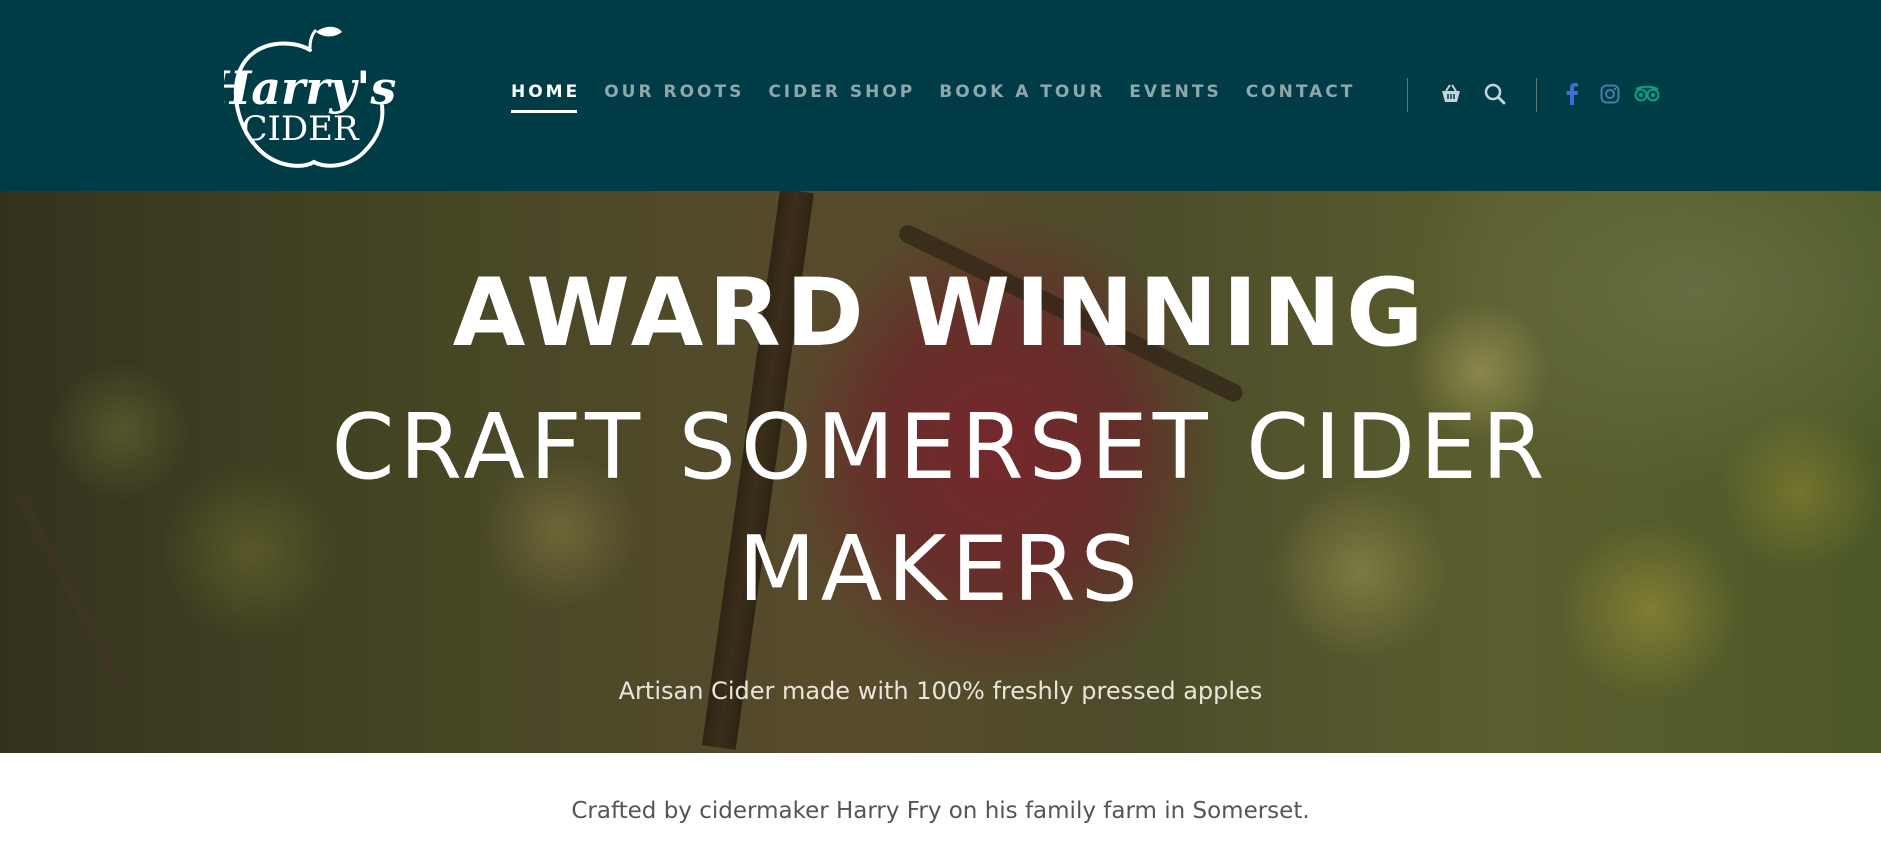 The width and height of the screenshot is (1881, 858). What do you see at coordinates (1407, 95) in the screenshot?
I see `header-divider` at bounding box center [1407, 95].